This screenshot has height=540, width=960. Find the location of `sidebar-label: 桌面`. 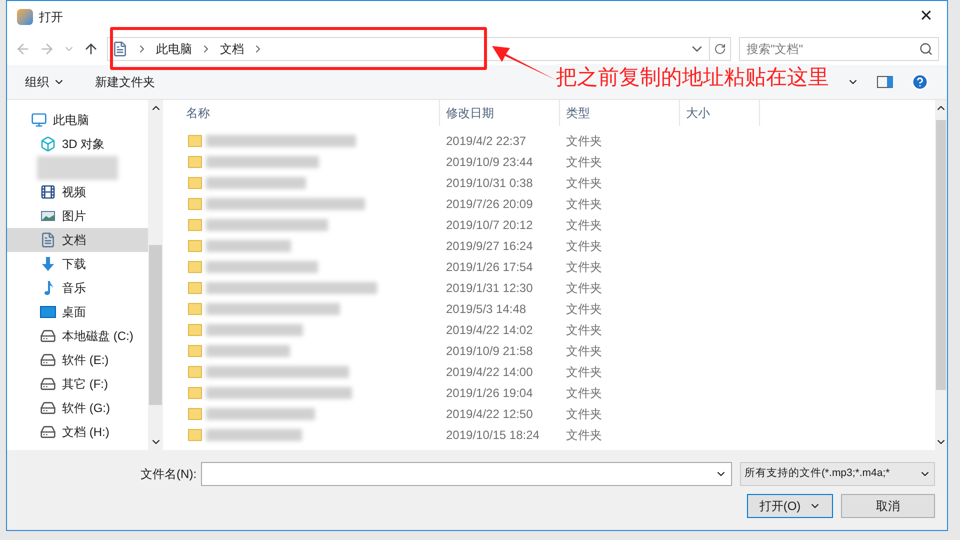

sidebar-label: 桌面 is located at coordinates (74, 312).